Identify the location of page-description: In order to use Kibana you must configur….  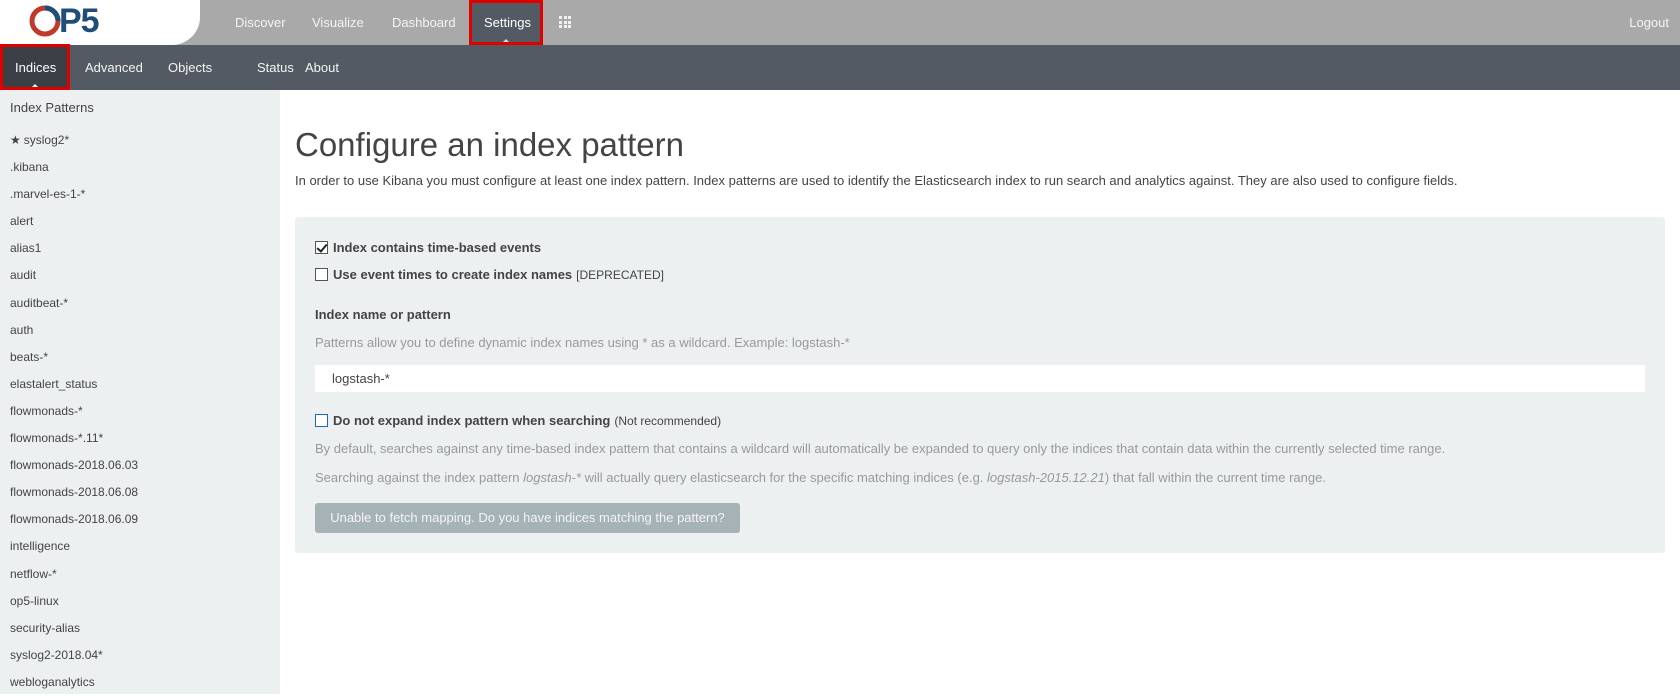
(876, 180).